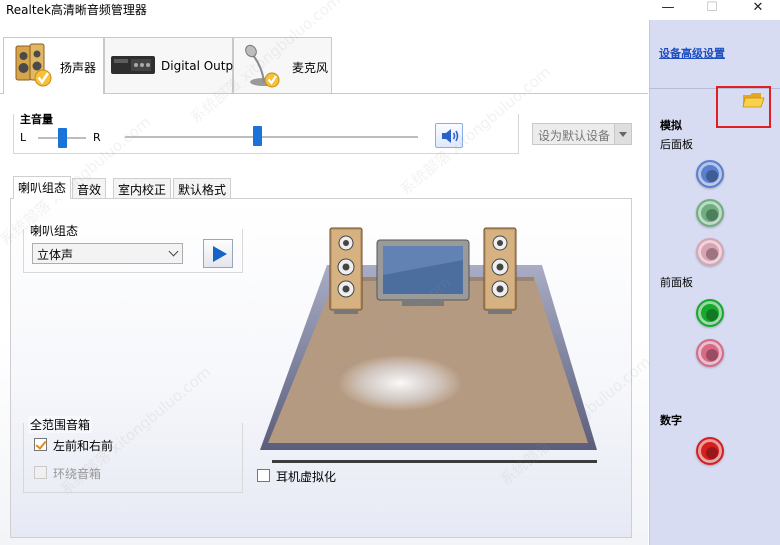 This screenshot has height=545, width=780. Describe the element at coordinates (710, 313) in the screenshot. I see `front-jack-green` at that location.